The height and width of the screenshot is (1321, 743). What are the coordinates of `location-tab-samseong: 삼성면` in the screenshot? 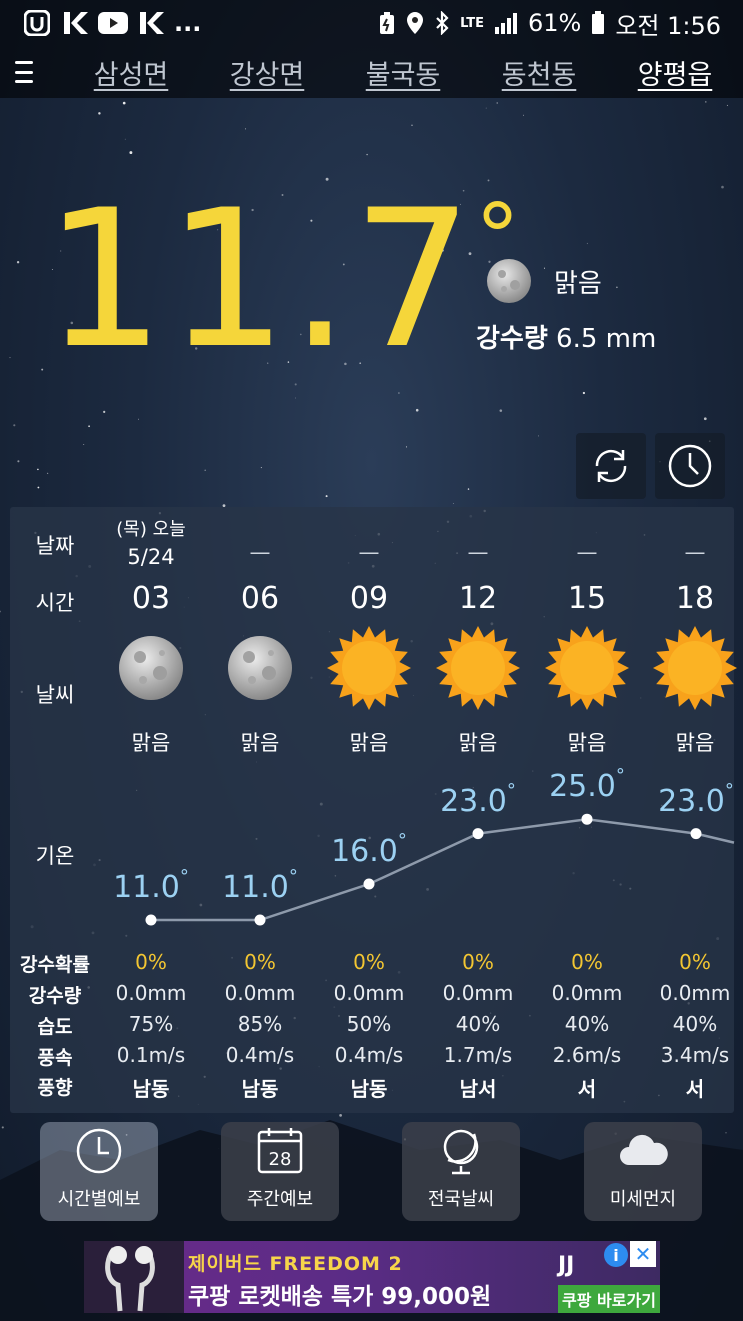 It's located at (131, 72).